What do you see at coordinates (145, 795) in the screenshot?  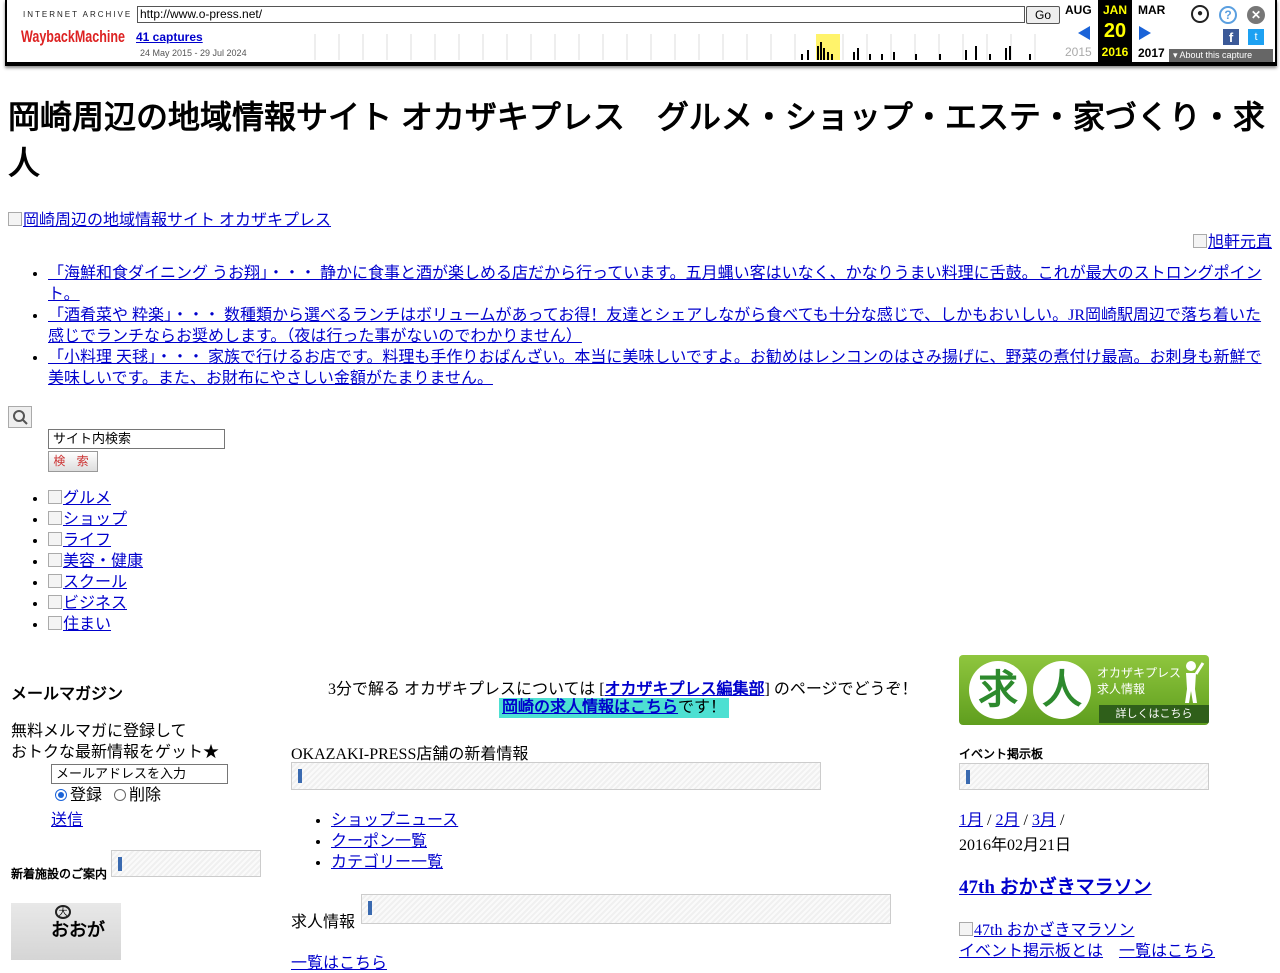 I see `delete-label: 削除` at bounding box center [145, 795].